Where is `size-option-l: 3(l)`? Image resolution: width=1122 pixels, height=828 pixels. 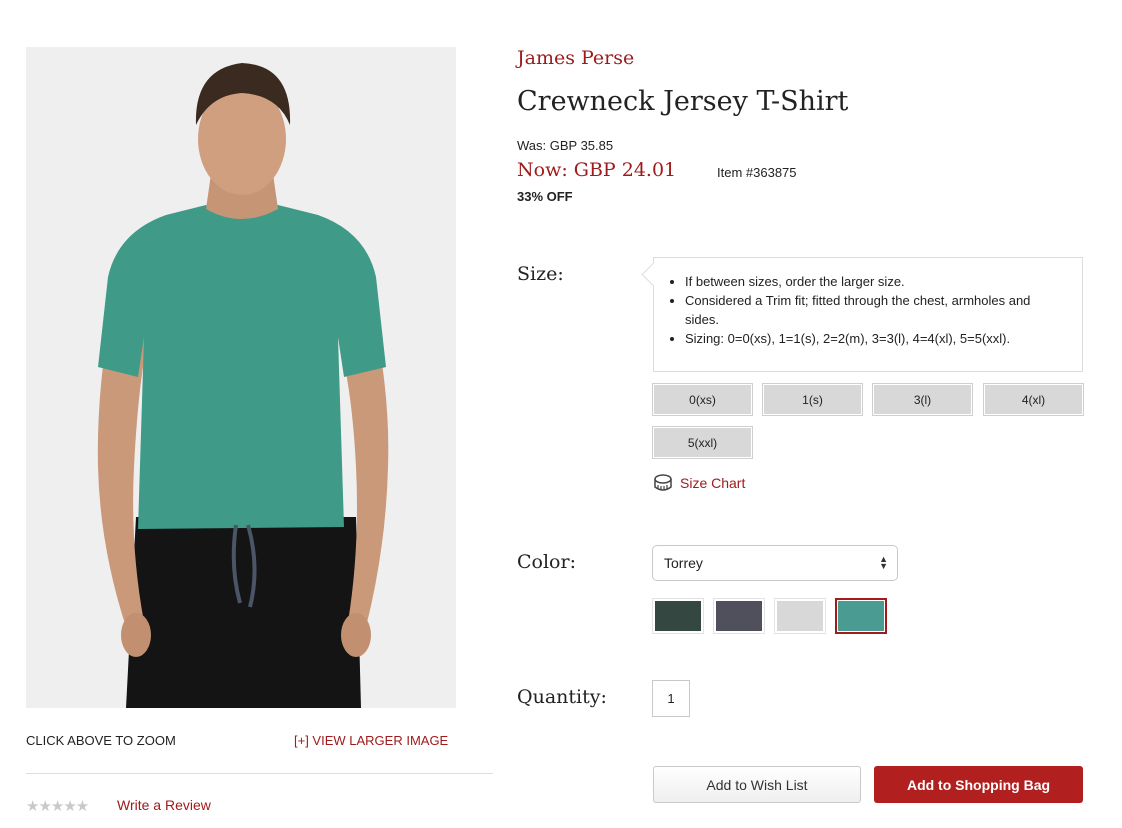
size-option-l: 3(l) is located at coordinates (922, 399).